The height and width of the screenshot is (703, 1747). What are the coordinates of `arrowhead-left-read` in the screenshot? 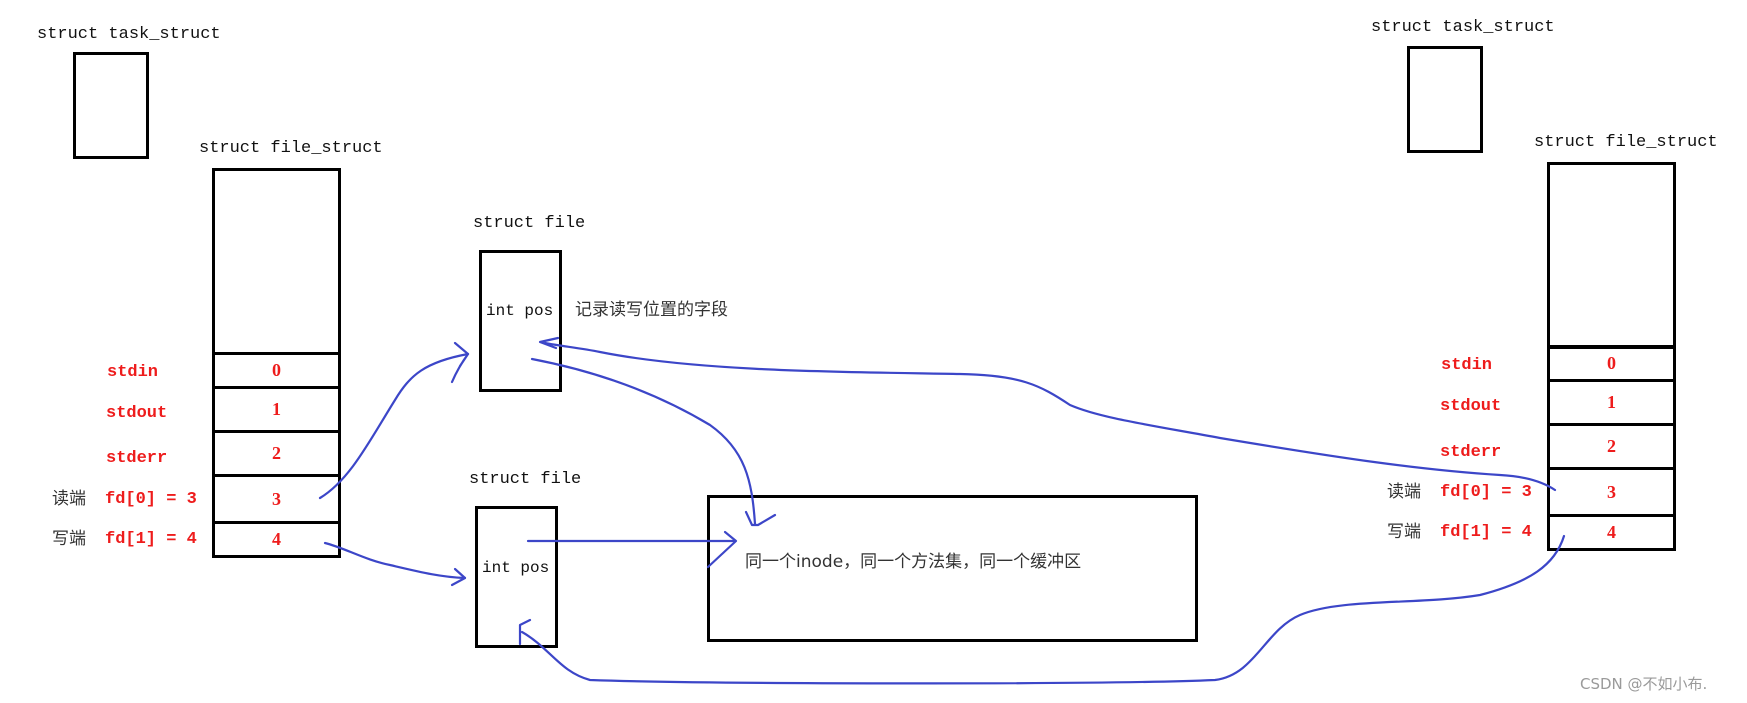 It's located at (460, 362).